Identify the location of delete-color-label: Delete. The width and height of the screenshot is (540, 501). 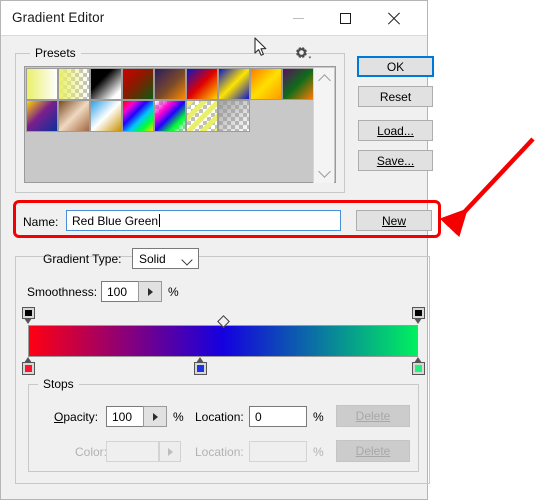
(373, 451).